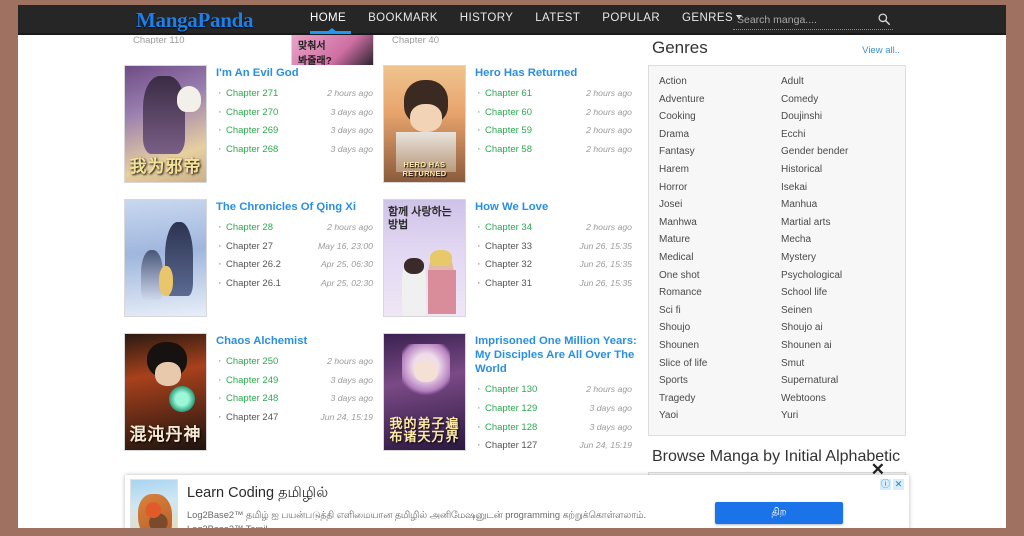 The image size is (1024, 536). I want to click on chapter-row: · Chapter 128 3 days ago, so click(558, 427).